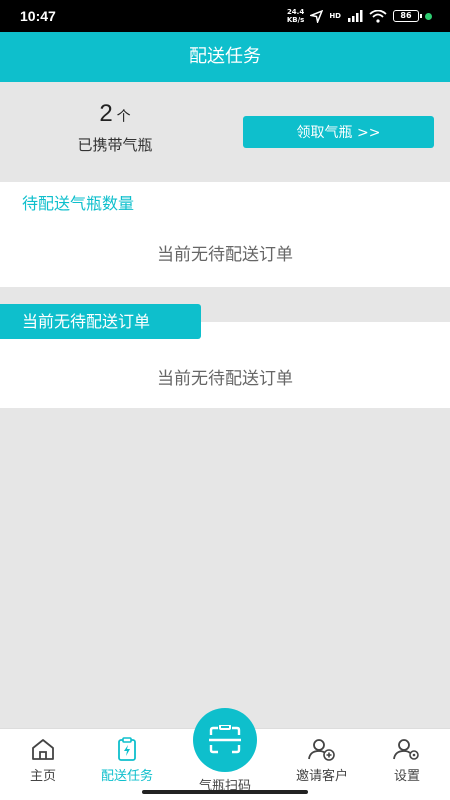  I want to click on clipboard-bolt-icon, so click(127, 749).